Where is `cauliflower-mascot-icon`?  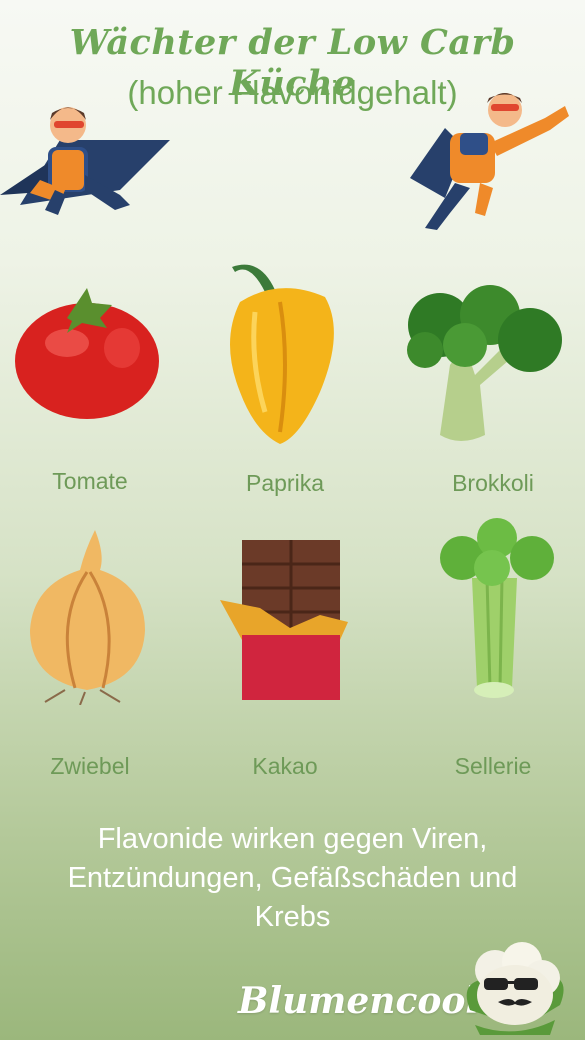 cauliflower-mascot-icon is located at coordinates (515, 988).